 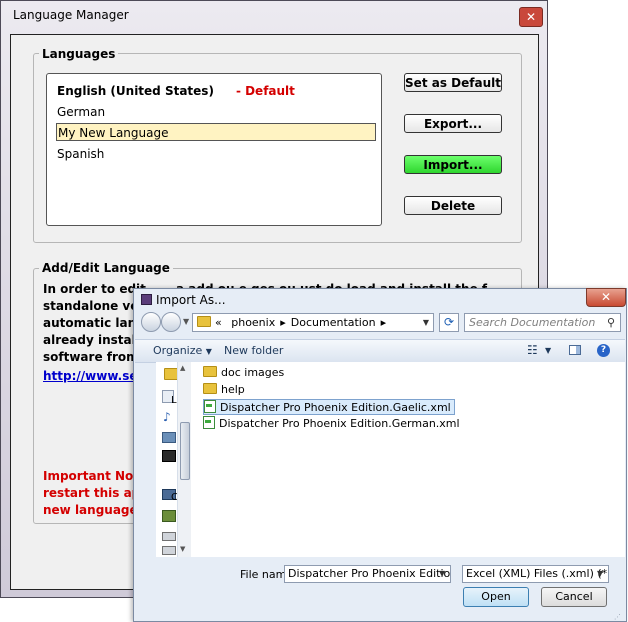 I want to click on app-icon, so click(x=146, y=299).